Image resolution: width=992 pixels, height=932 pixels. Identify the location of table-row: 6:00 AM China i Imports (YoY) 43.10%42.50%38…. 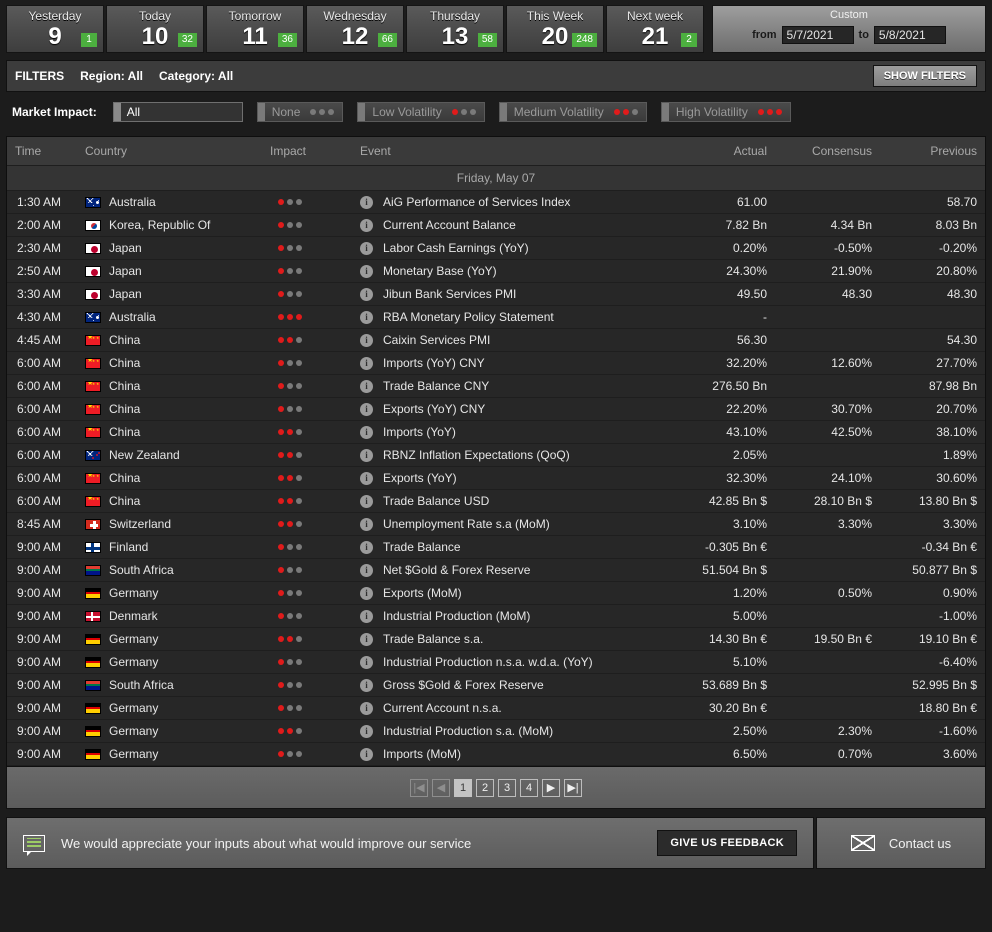
(496, 432).